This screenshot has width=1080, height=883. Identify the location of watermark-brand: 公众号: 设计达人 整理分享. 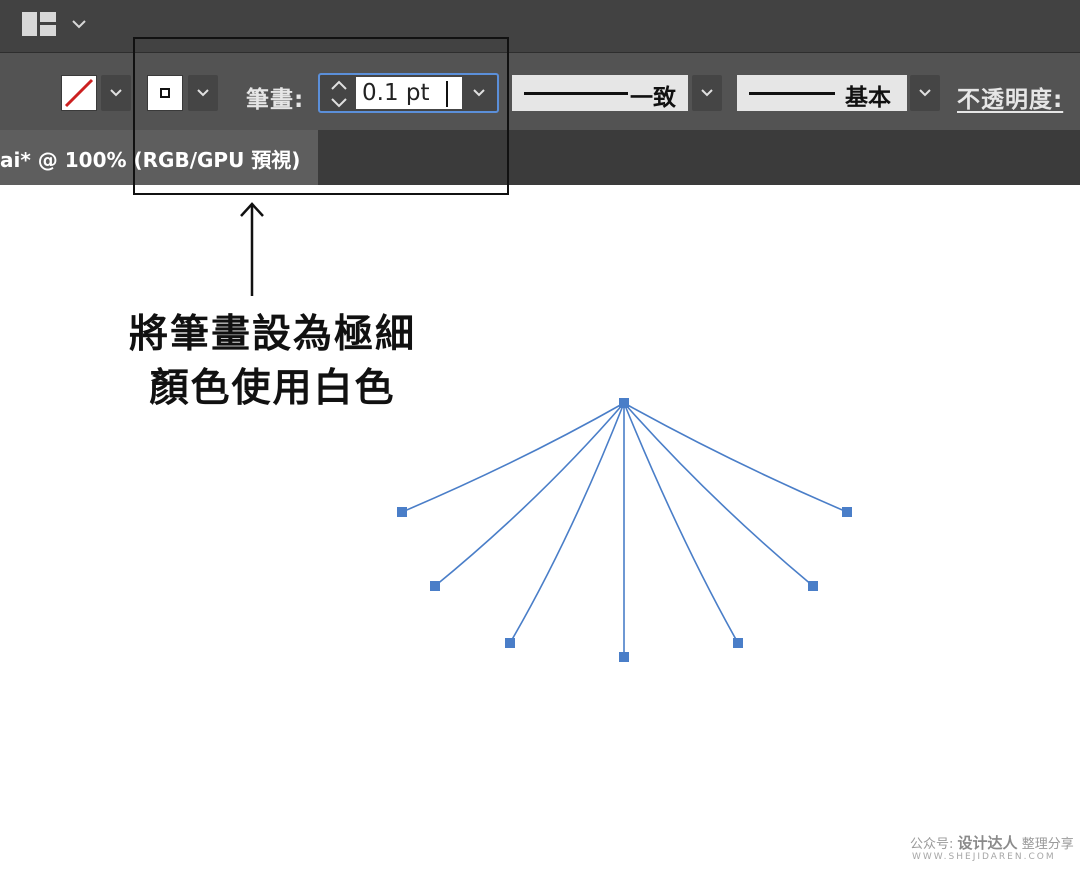
(992, 842).